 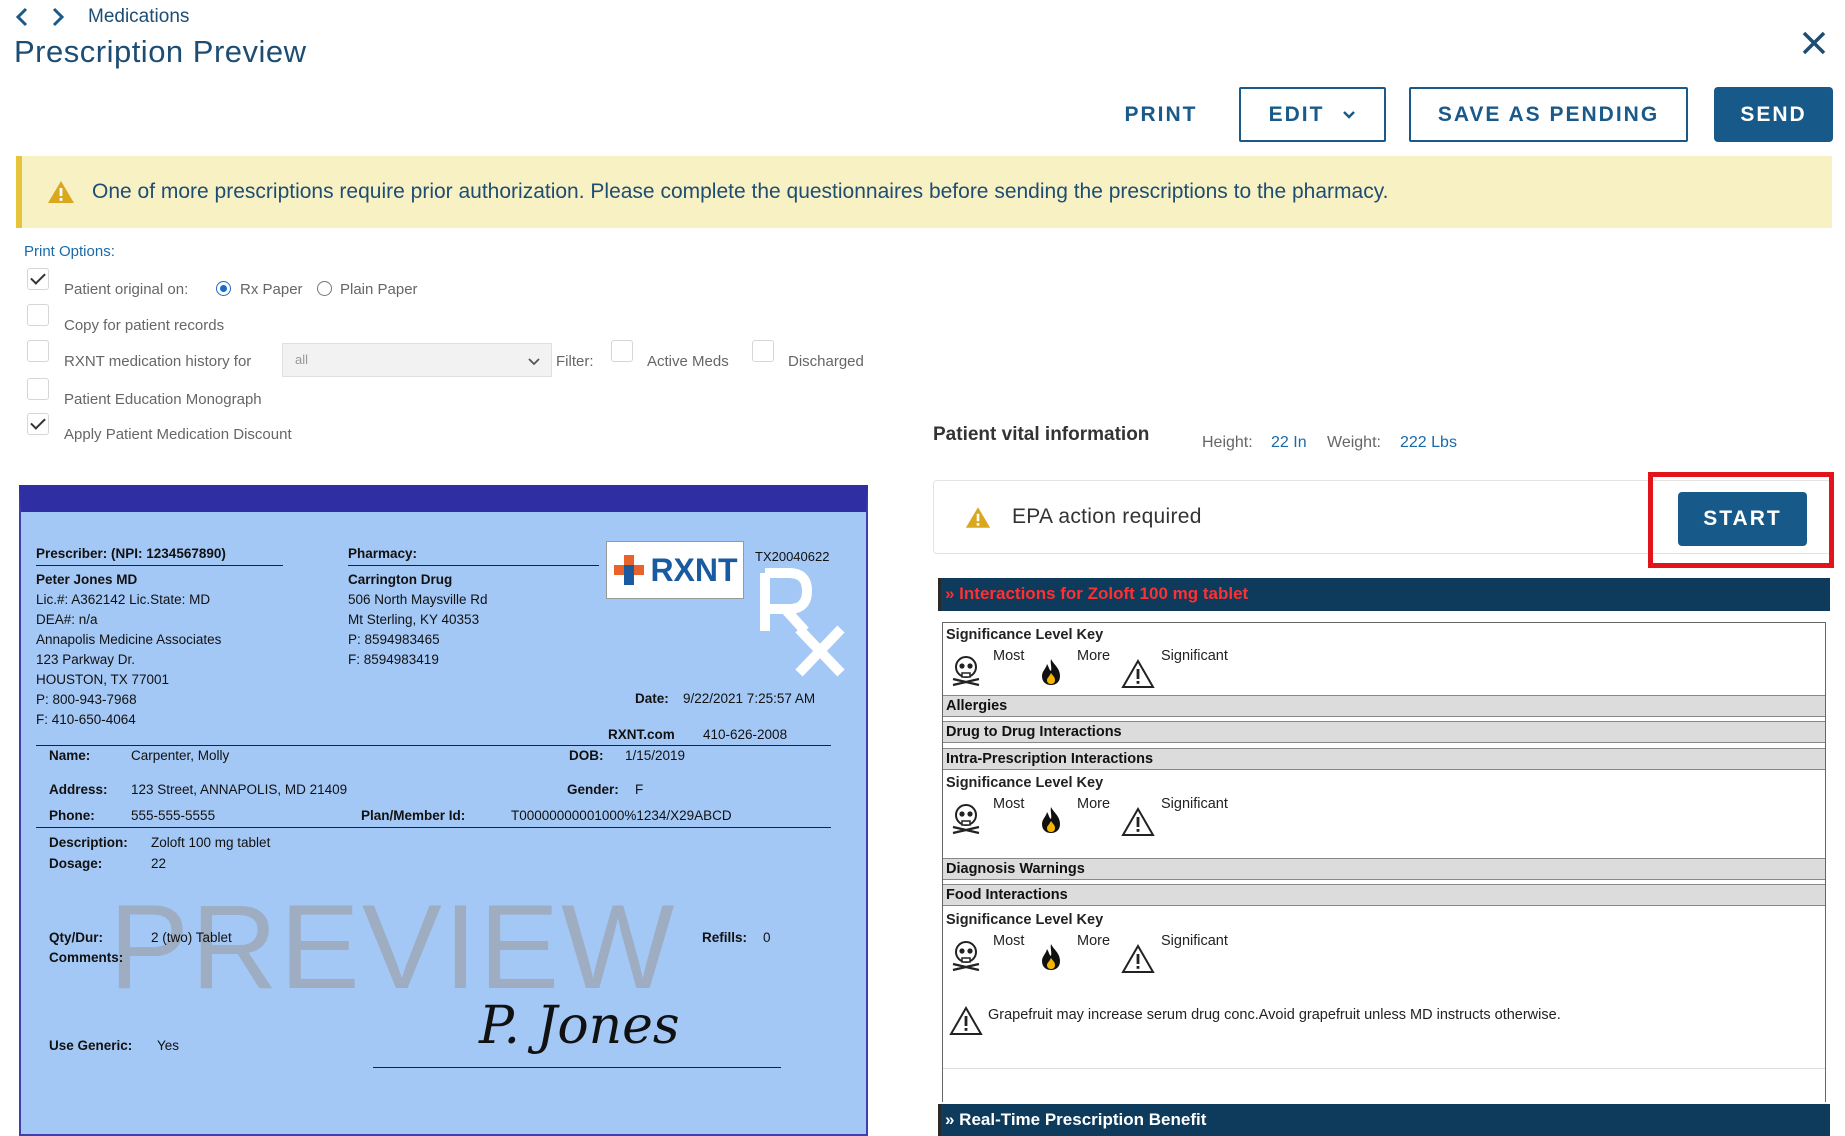 I want to click on rx-paper-radio, so click(x=223, y=288).